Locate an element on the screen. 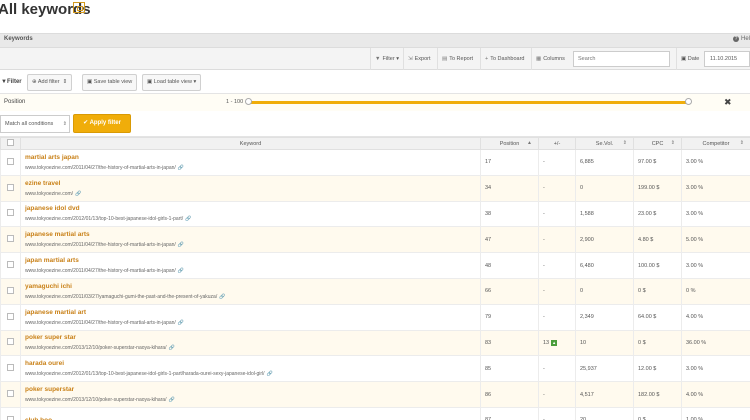  cpc-cell: 23.00 $ is located at coordinates (657, 214).